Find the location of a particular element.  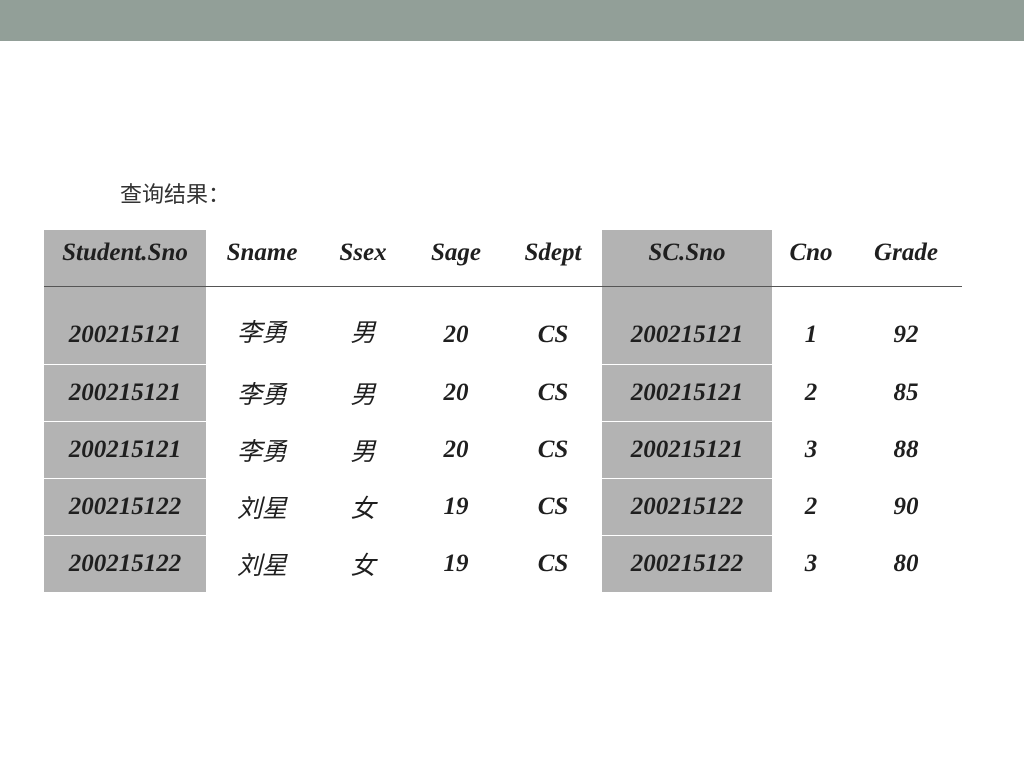

header-student-sno: Student.Sno is located at coordinates (125, 258).